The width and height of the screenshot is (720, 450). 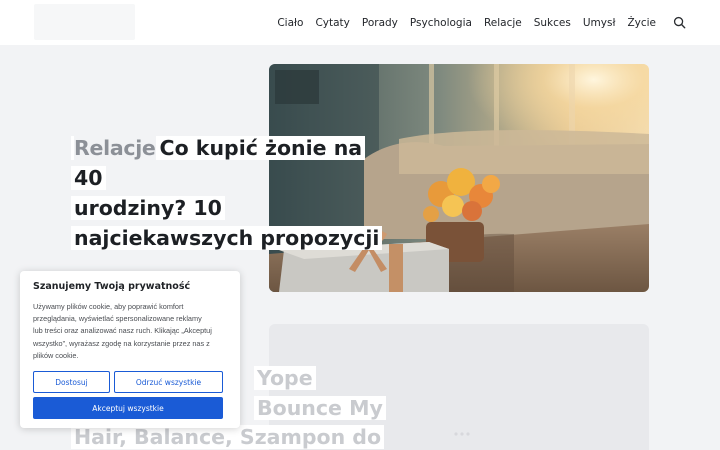 What do you see at coordinates (552, 23) in the screenshot?
I see `nav-item-sukces: Sukces` at bounding box center [552, 23].